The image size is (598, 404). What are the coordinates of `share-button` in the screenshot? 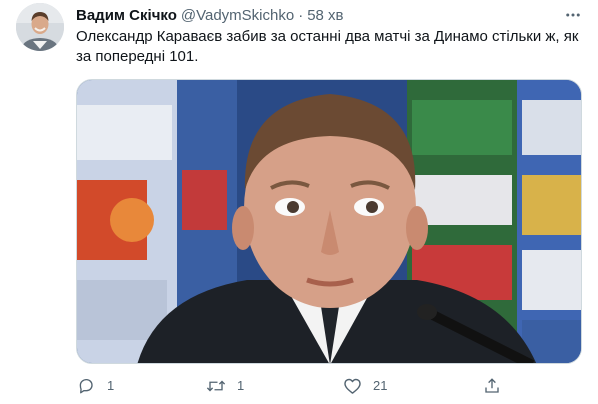 It's located at (492, 386).